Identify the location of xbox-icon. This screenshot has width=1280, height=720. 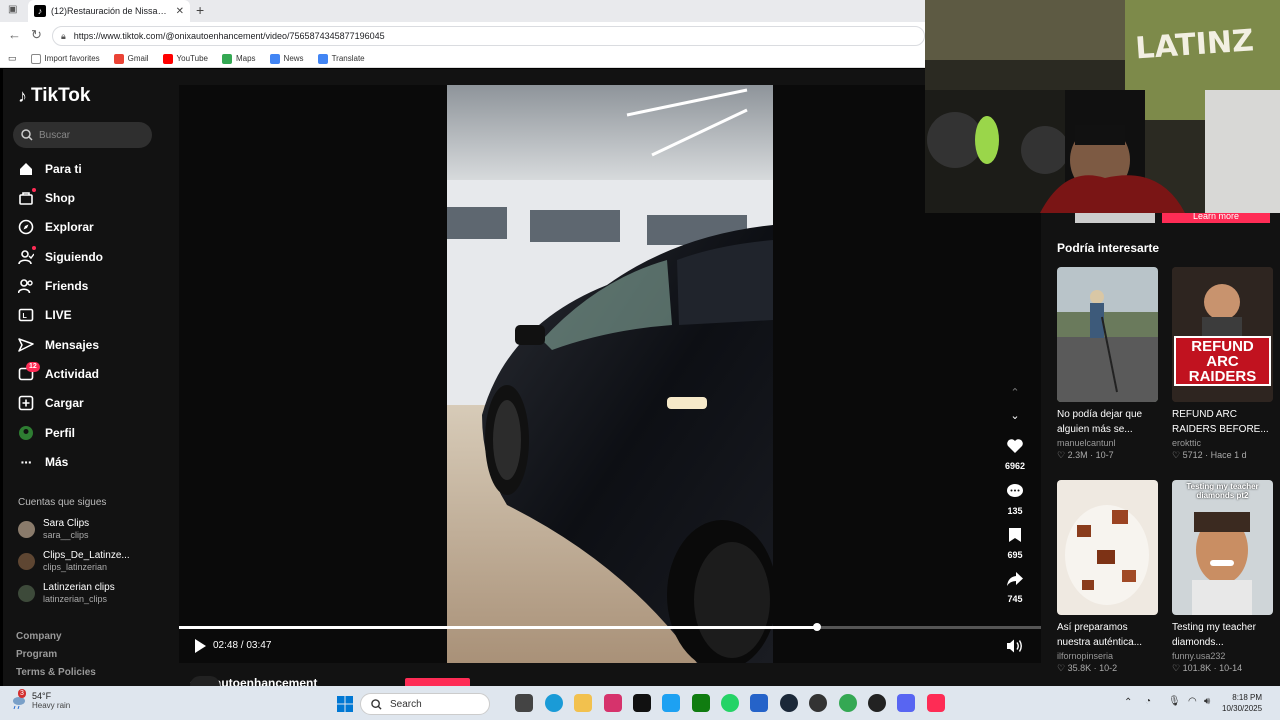
(701, 703).